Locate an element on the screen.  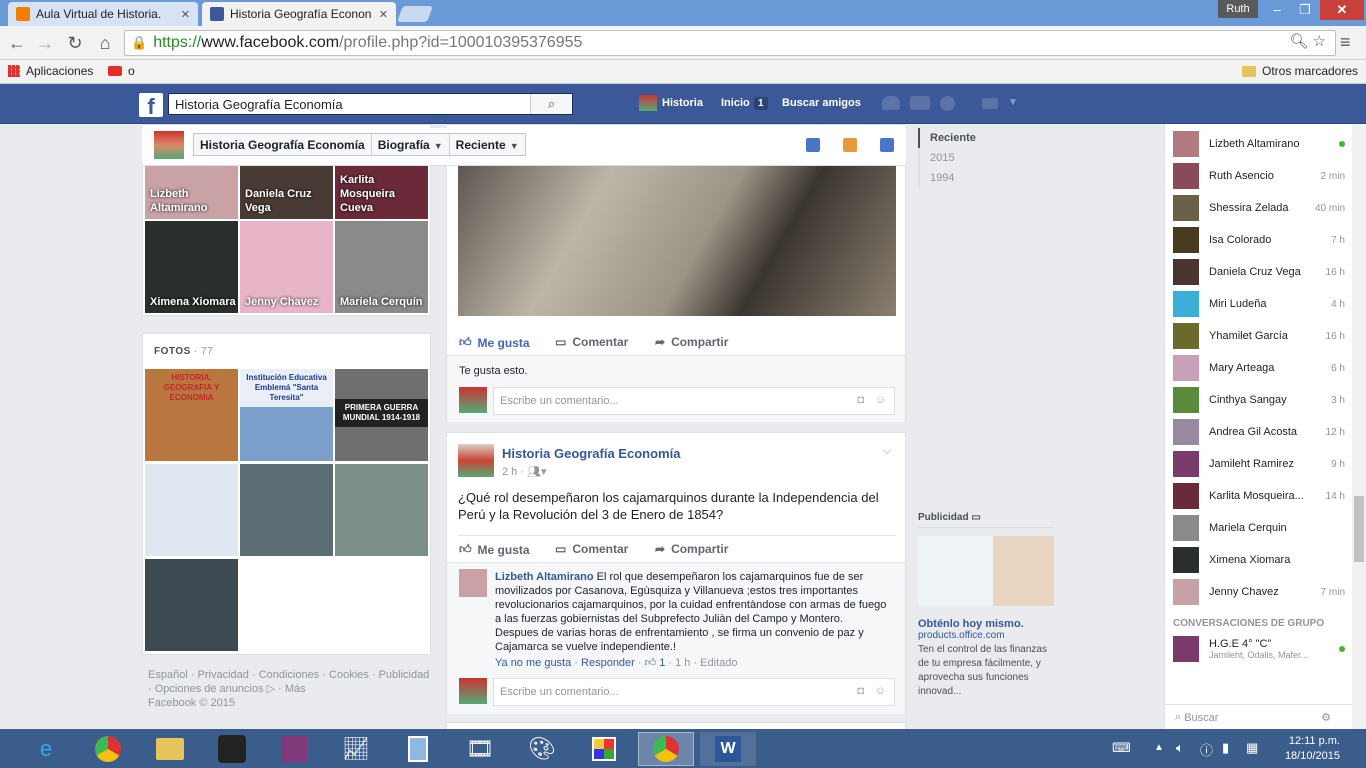
internet-explorer-icon: e is located at coordinates (46, 749).